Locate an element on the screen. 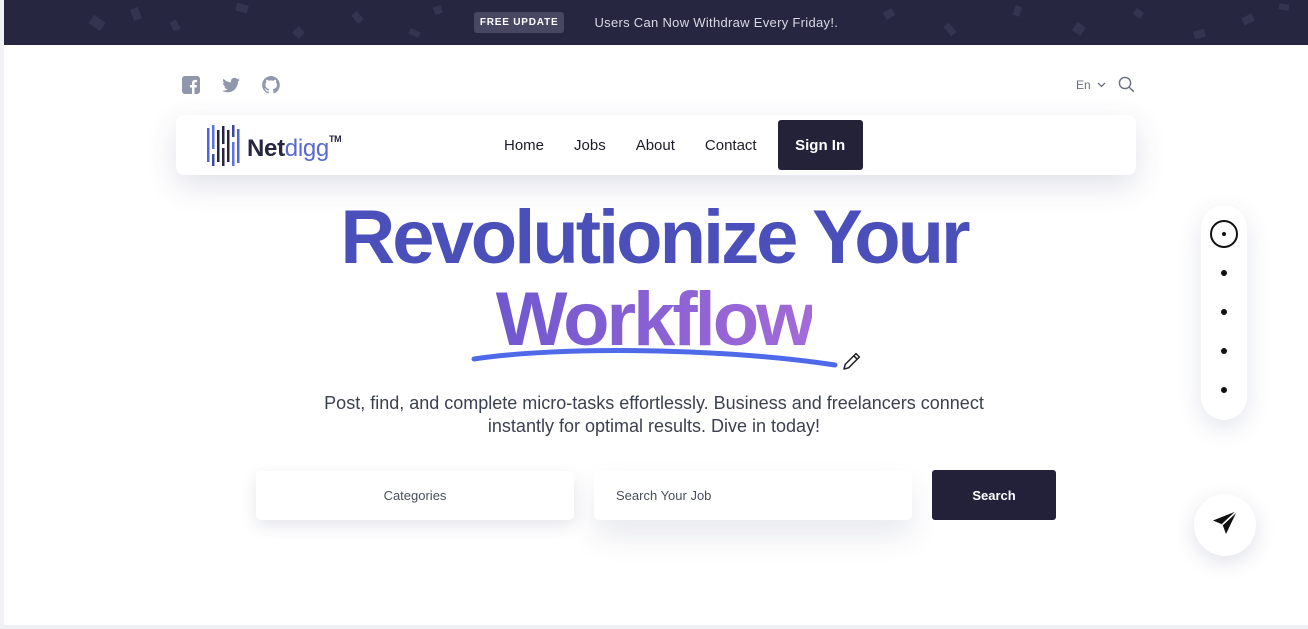  send-button is located at coordinates (1225, 525).